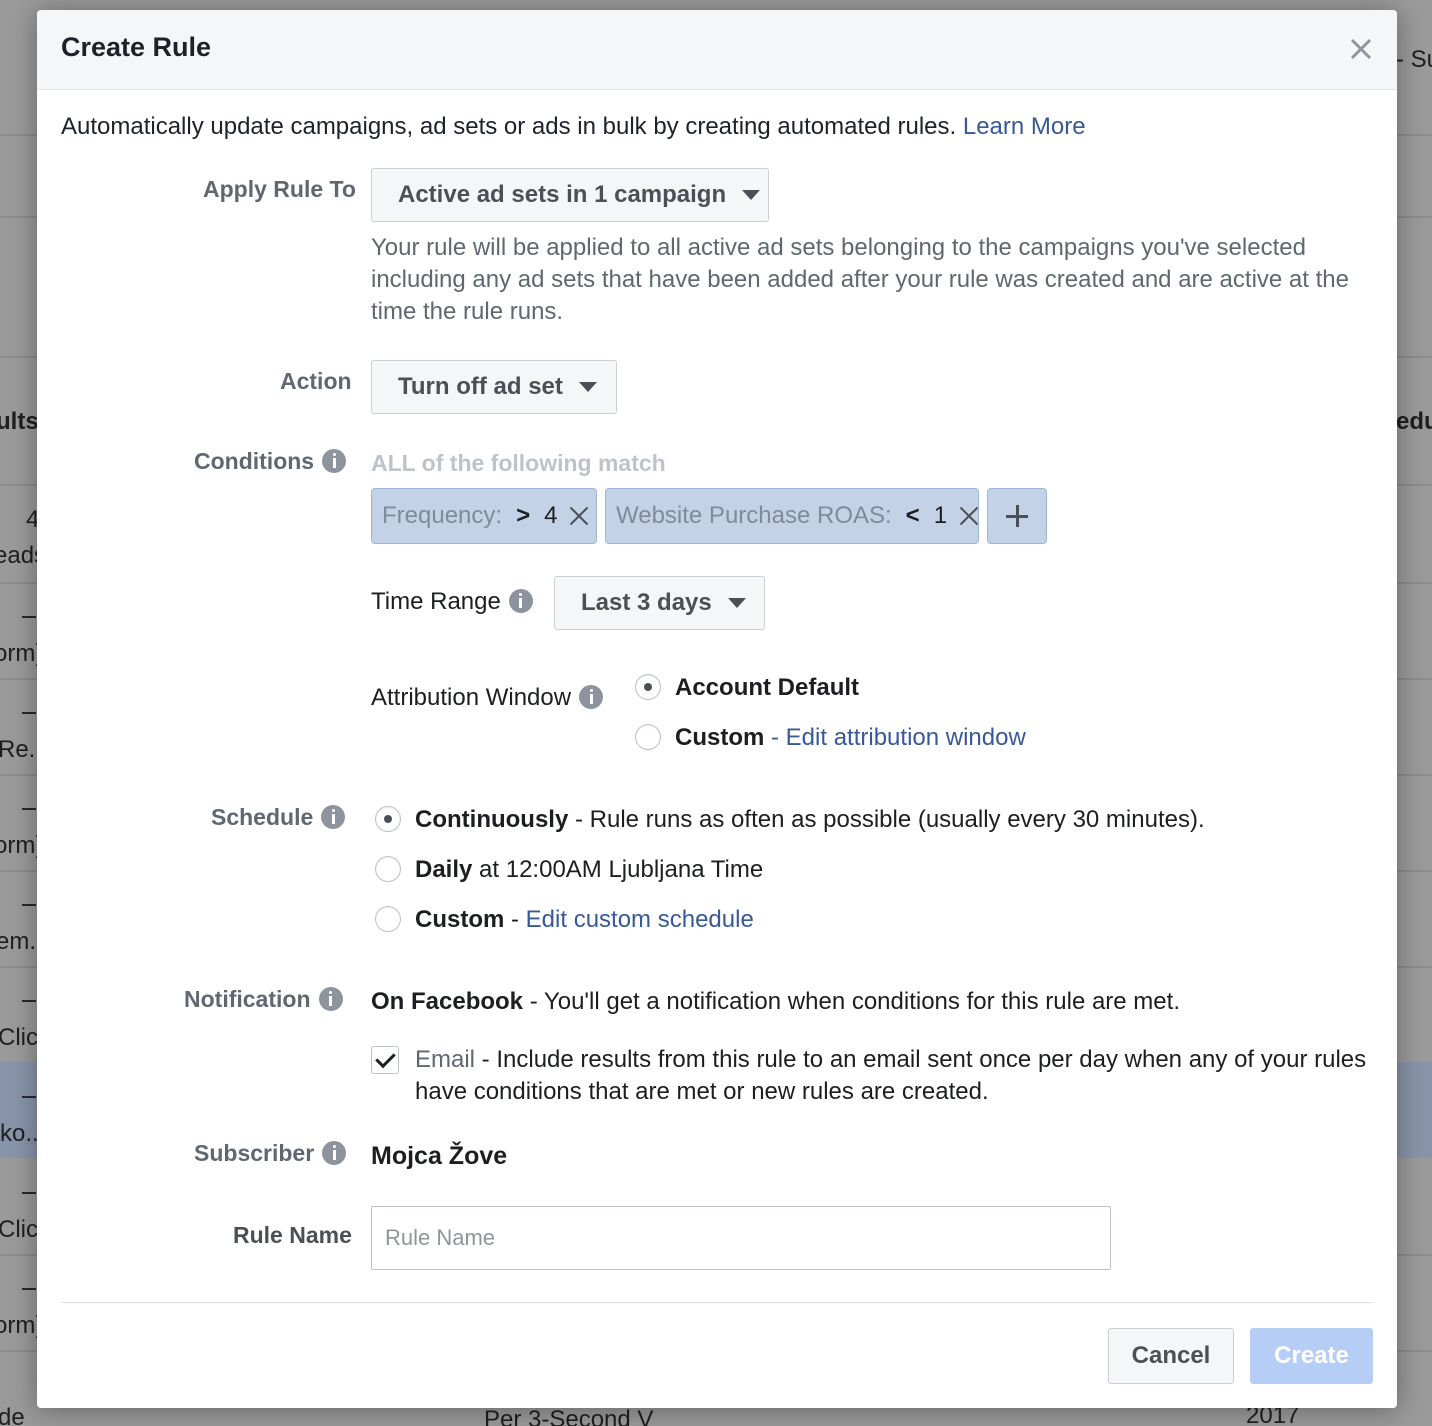 The image size is (1432, 1426). What do you see at coordinates (385, 1060) in the screenshot?
I see `email-notification-checkbox` at bounding box center [385, 1060].